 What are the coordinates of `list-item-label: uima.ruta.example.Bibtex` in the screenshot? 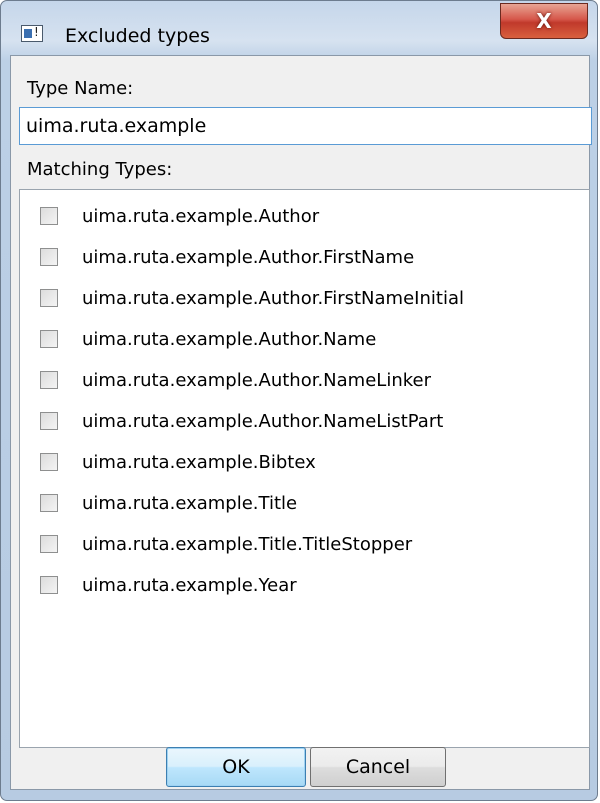 It's located at (199, 462).